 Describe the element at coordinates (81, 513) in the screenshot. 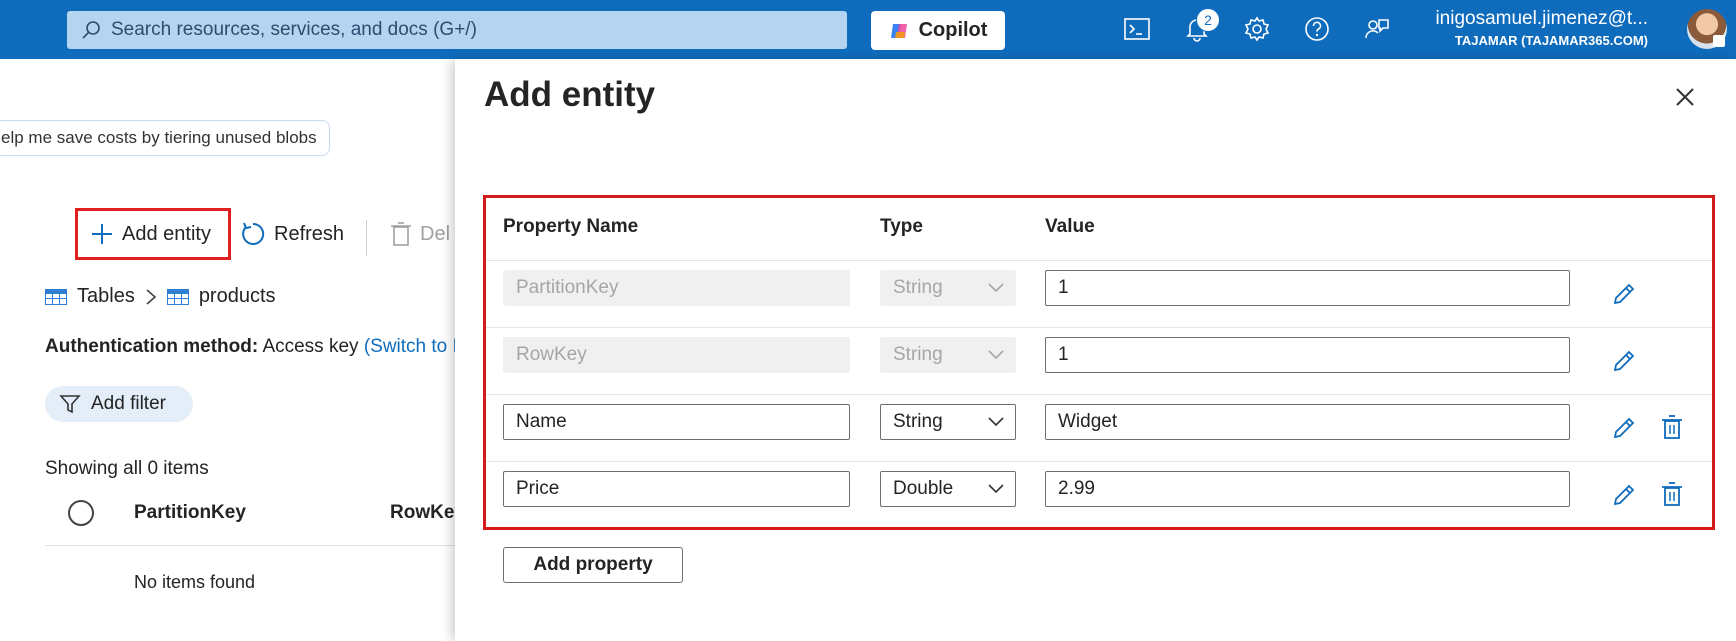

I see `select-all-radio` at that location.